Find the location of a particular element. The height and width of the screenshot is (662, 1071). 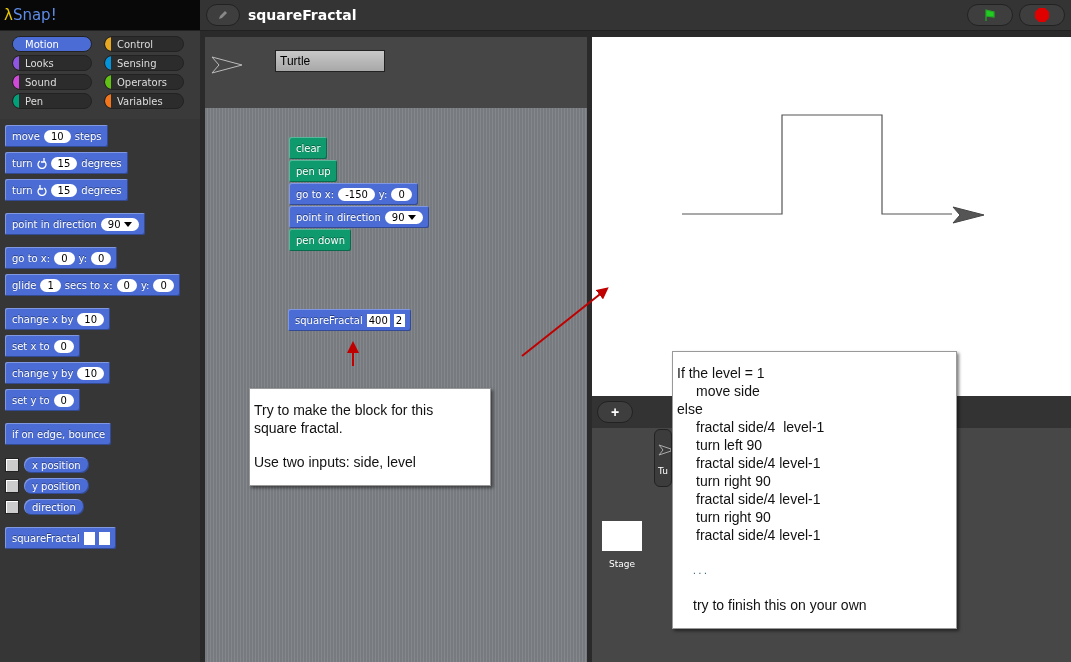

number-slot: -150 is located at coordinates (356, 194).